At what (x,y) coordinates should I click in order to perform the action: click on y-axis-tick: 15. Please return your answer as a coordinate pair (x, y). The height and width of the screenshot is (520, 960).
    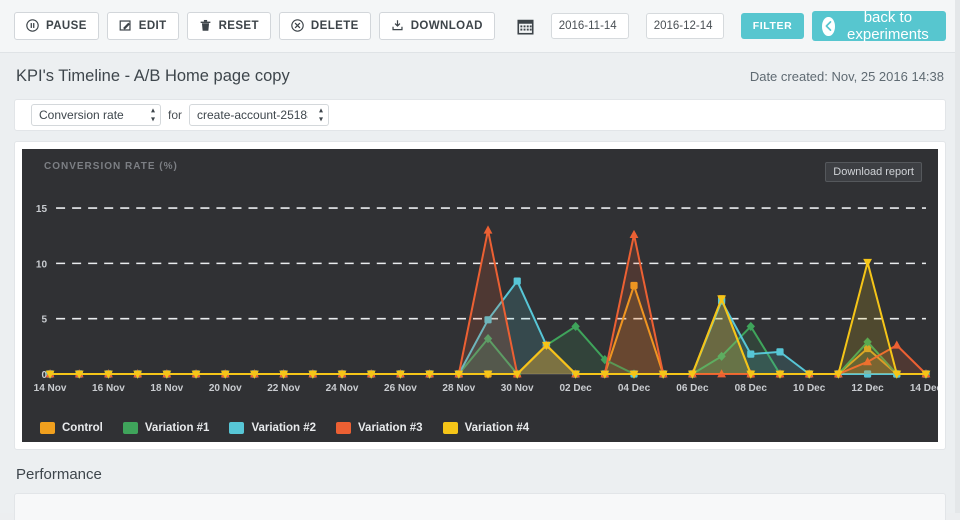
    Looking at the image, I should click on (42, 209).